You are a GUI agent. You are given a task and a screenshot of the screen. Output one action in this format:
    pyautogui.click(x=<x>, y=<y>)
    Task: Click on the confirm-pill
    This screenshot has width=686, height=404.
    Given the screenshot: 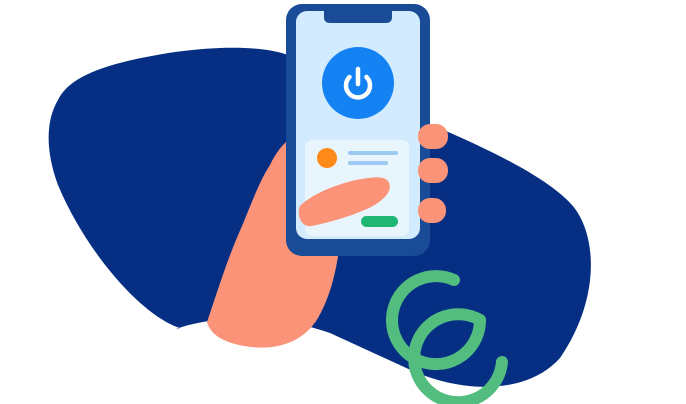 What is the action you would take?
    pyautogui.click(x=379, y=221)
    